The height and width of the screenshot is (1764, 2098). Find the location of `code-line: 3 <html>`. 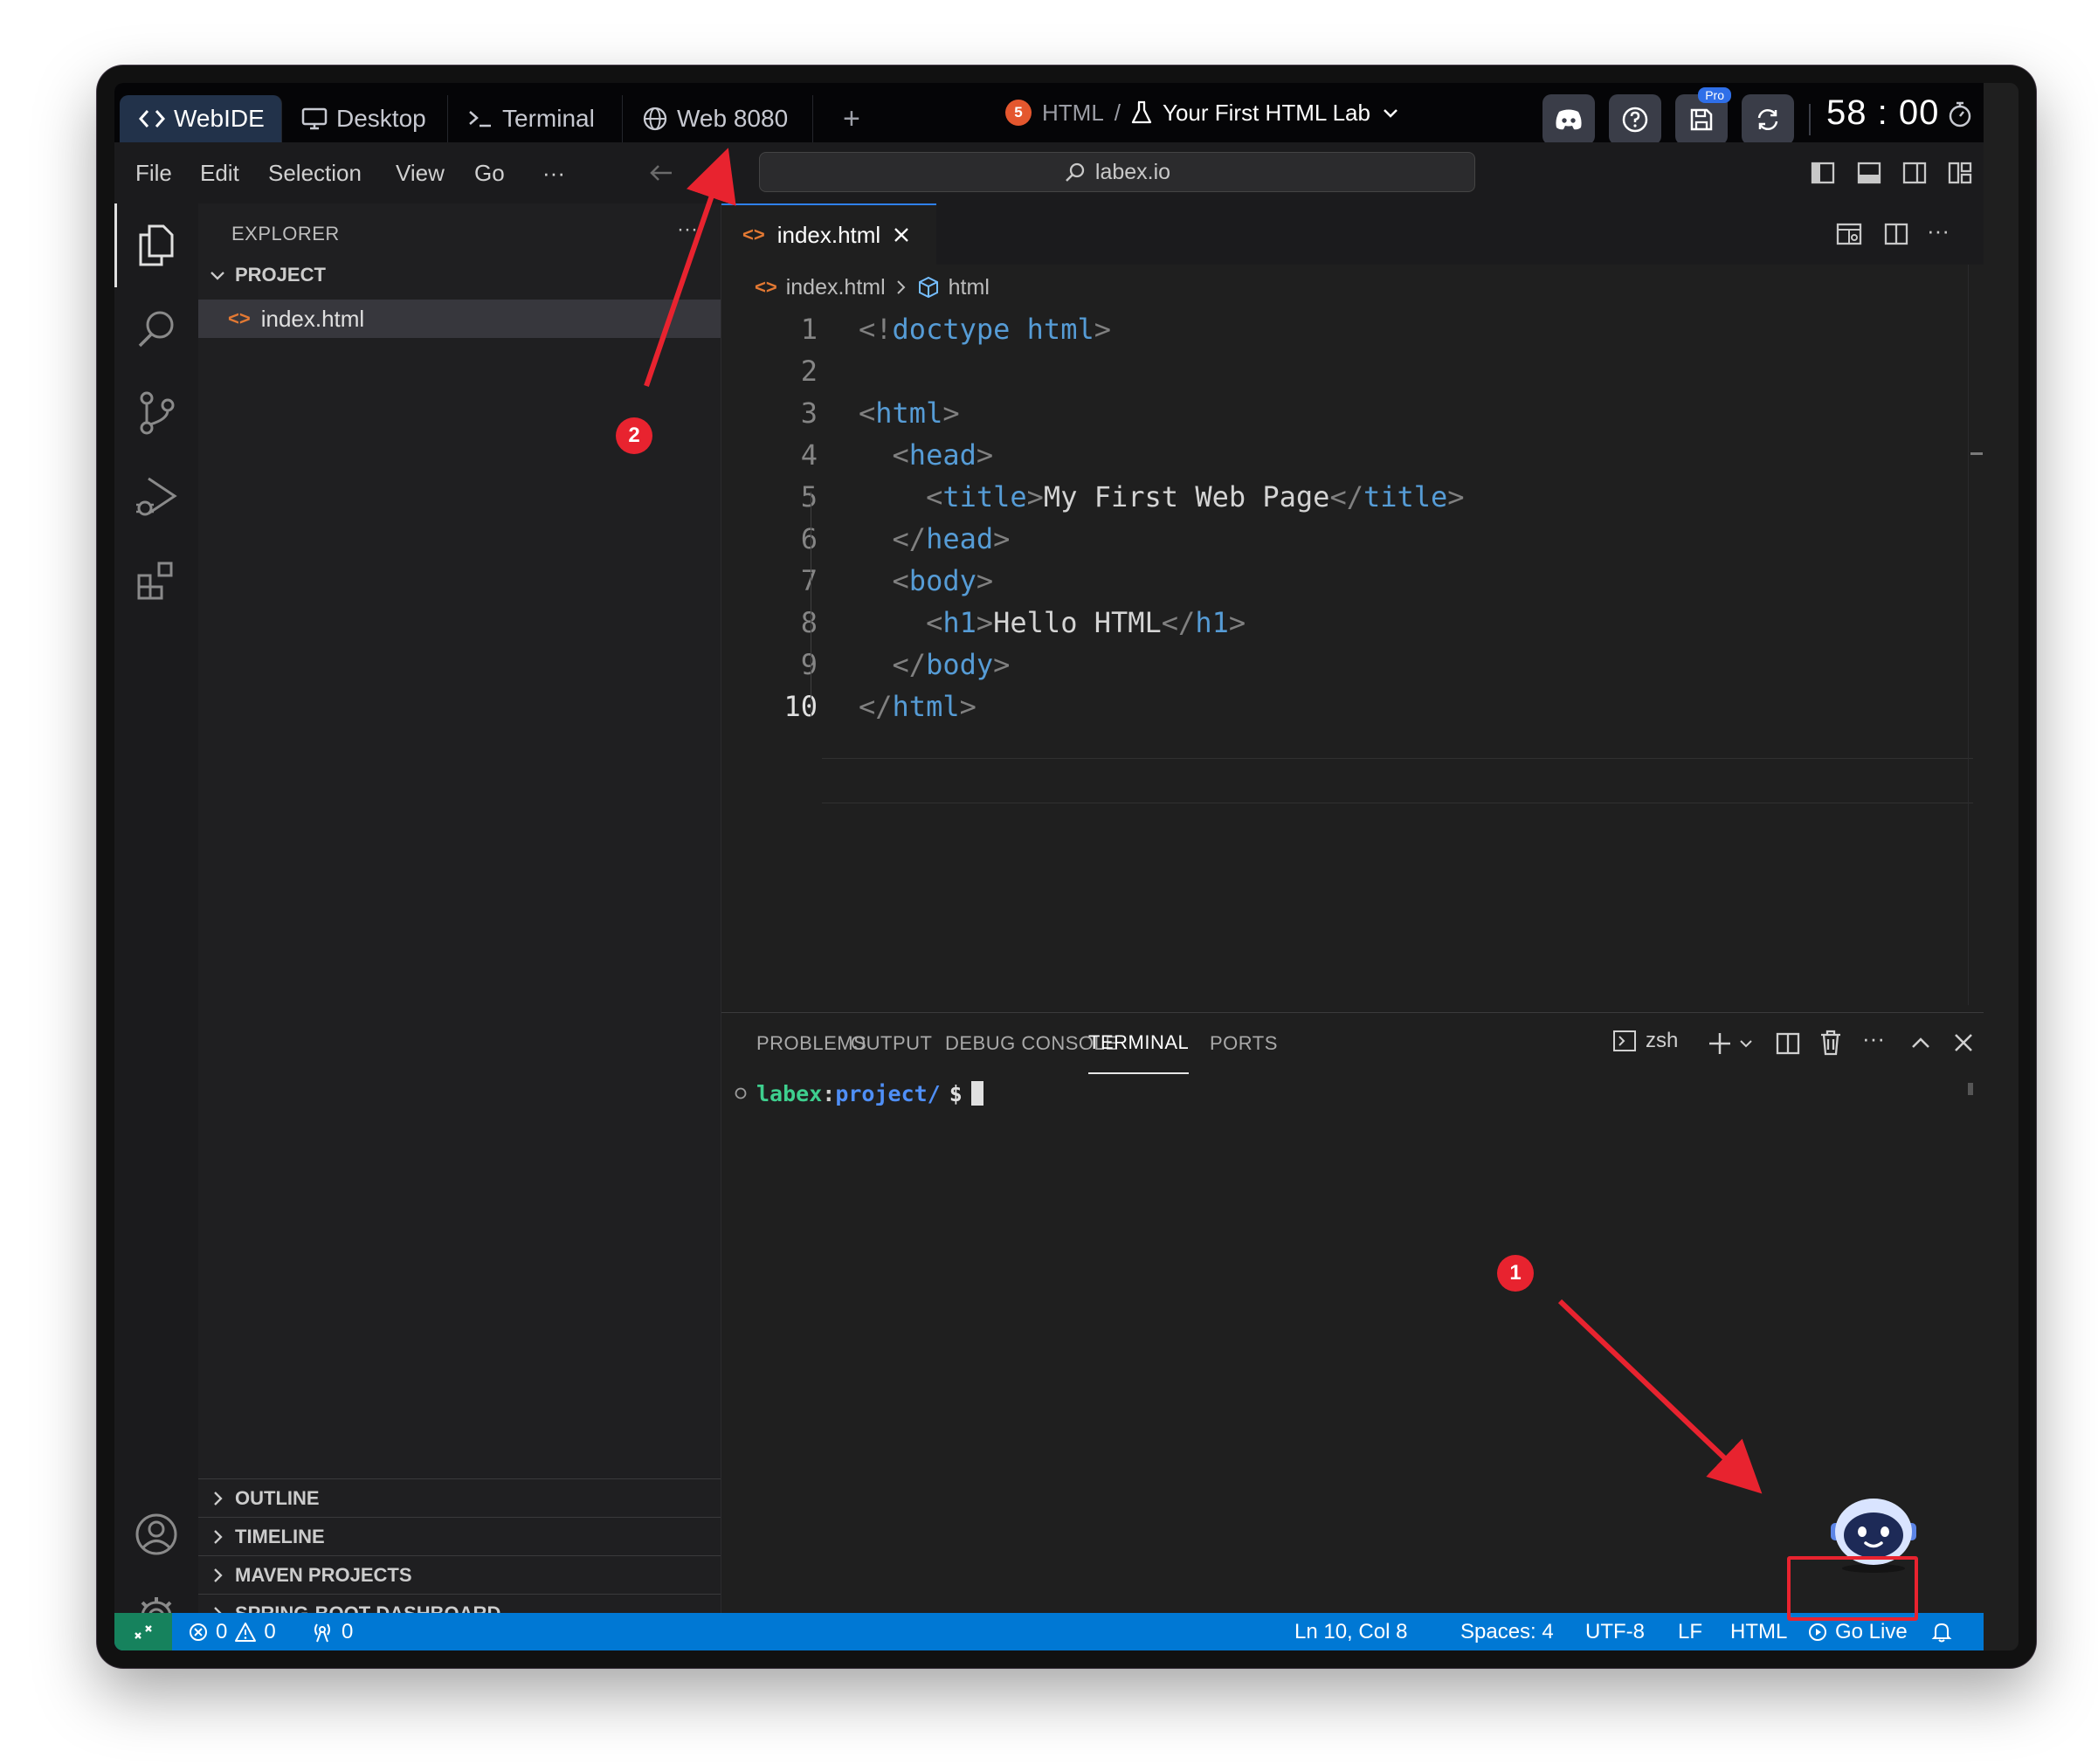

code-line: 3 <html> is located at coordinates (1289, 413).